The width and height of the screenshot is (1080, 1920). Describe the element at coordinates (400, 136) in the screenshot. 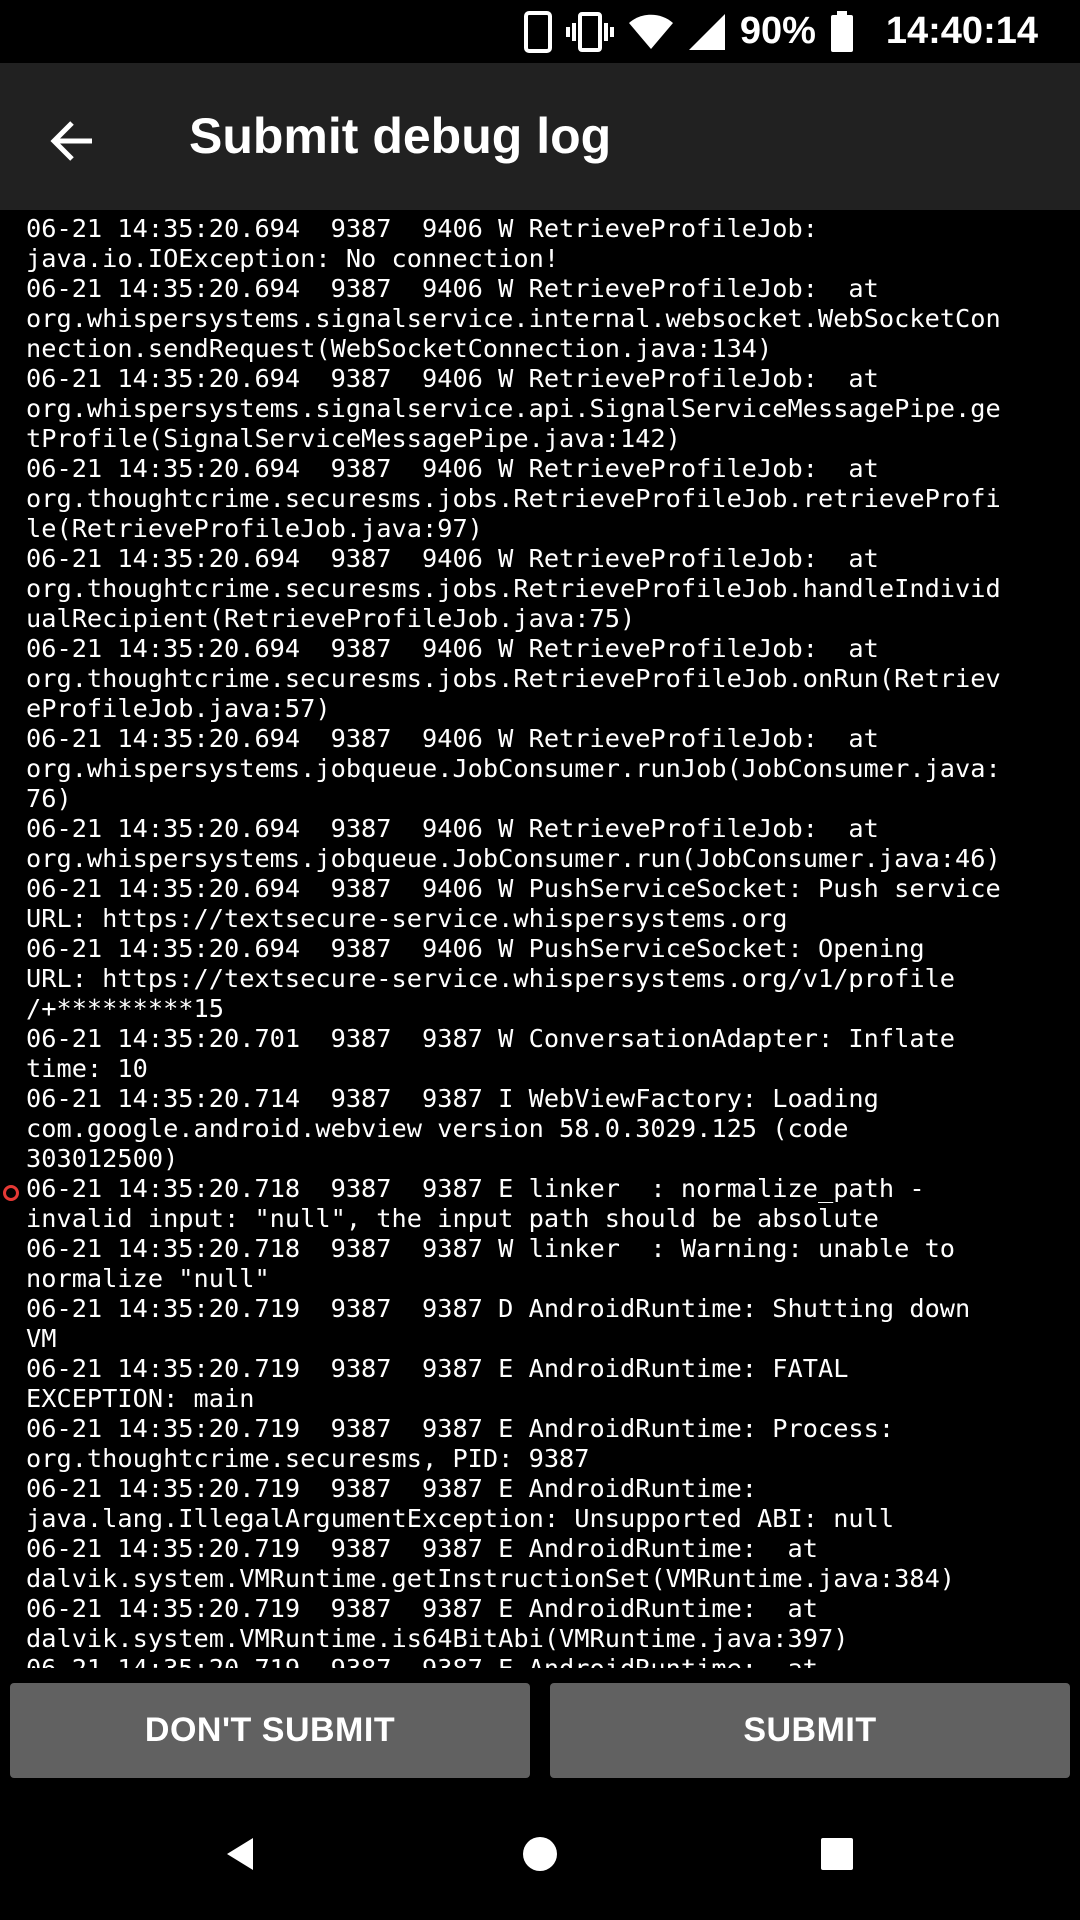

I see `page-title: Submit debug log` at that location.